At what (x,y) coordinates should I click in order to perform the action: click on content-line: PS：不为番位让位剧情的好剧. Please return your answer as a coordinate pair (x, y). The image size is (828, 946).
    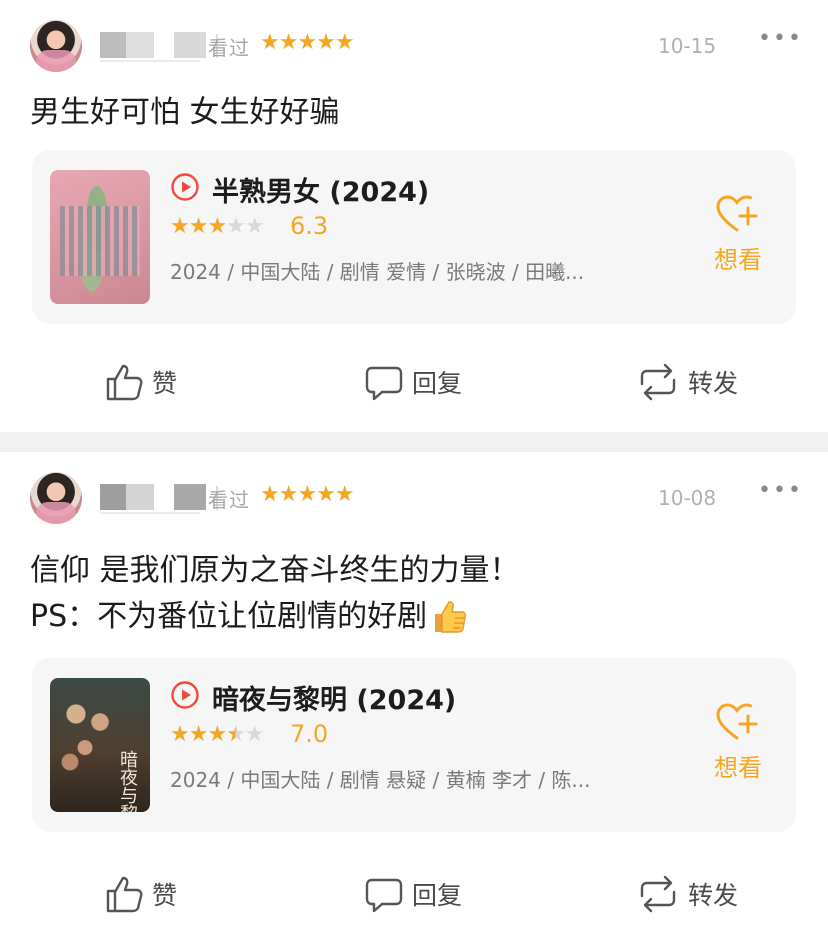
    Looking at the image, I should click on (229, 616).